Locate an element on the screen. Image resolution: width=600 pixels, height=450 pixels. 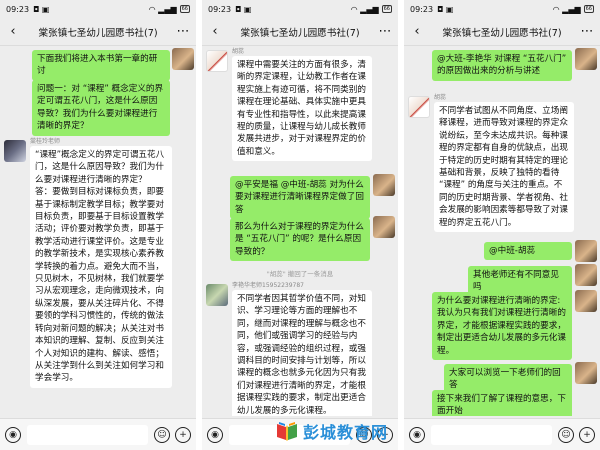
message-outgoing: @平安是福 @中班-胡蕊 对为什么要对课程进行清晰课程界定做了回答 is located at coordinates (300, 198).